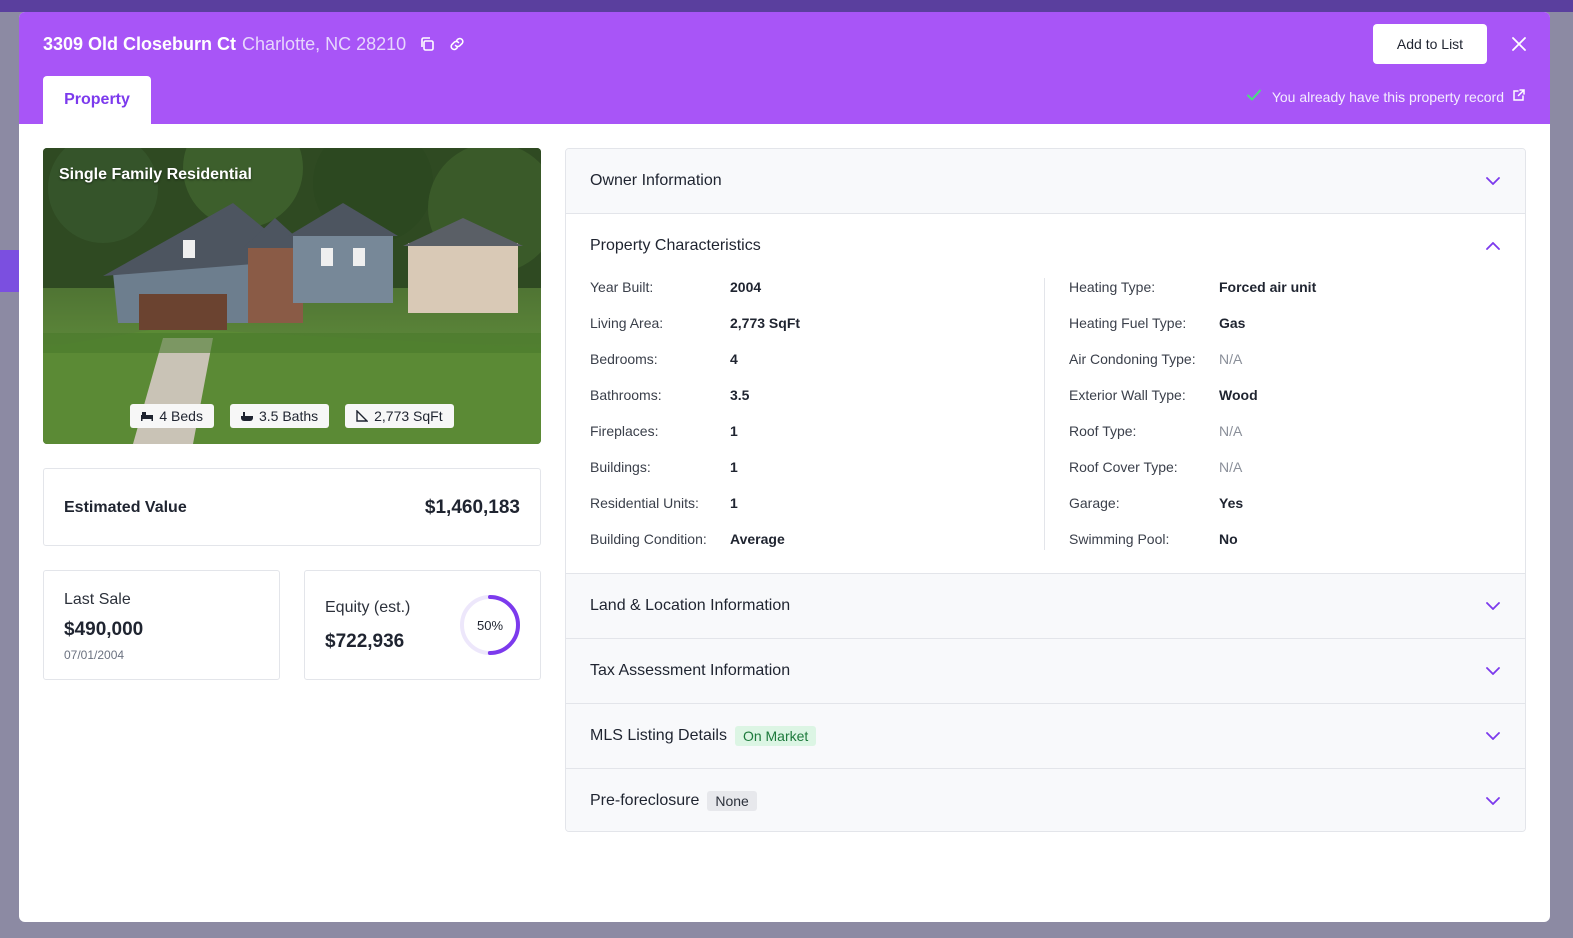  I want to click on backdrop-top-bar, so click(786, 6).